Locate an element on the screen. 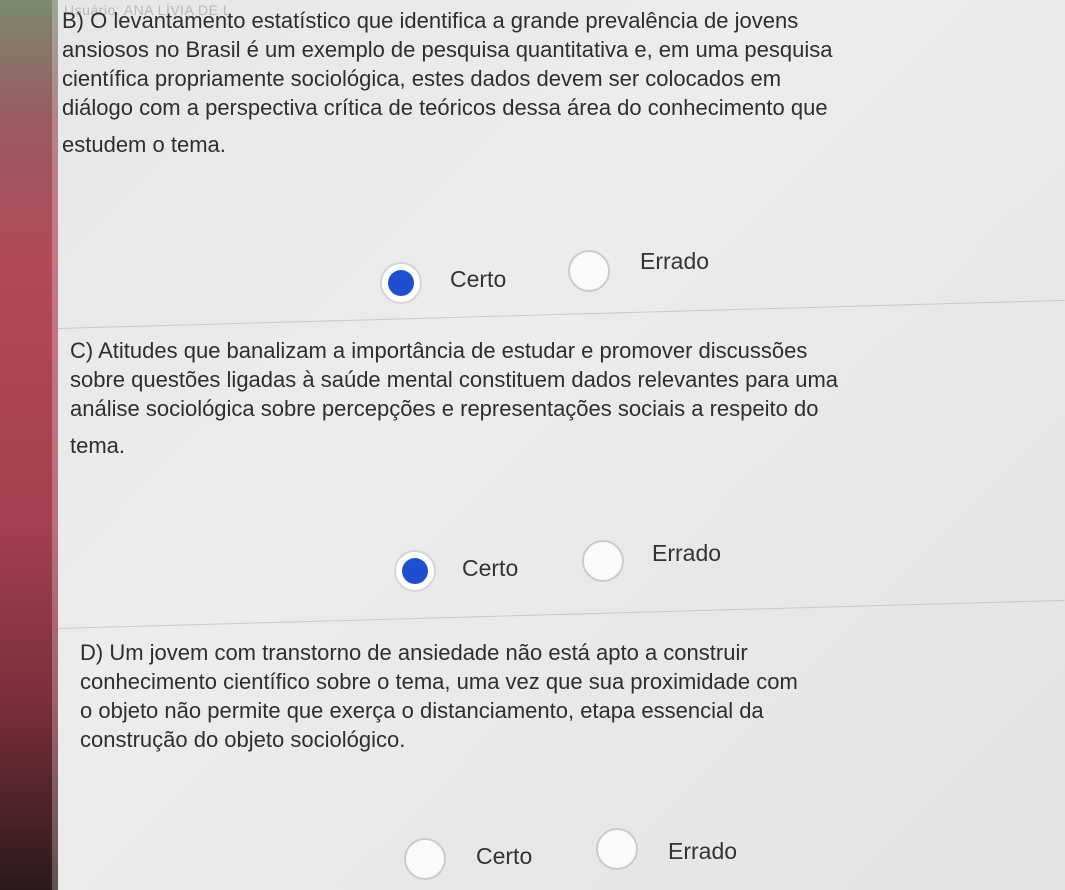 Image resolution: width=1065 pixels, height=890 pixels. question-line: estudem o tema. is located at coordinates (144, 144).